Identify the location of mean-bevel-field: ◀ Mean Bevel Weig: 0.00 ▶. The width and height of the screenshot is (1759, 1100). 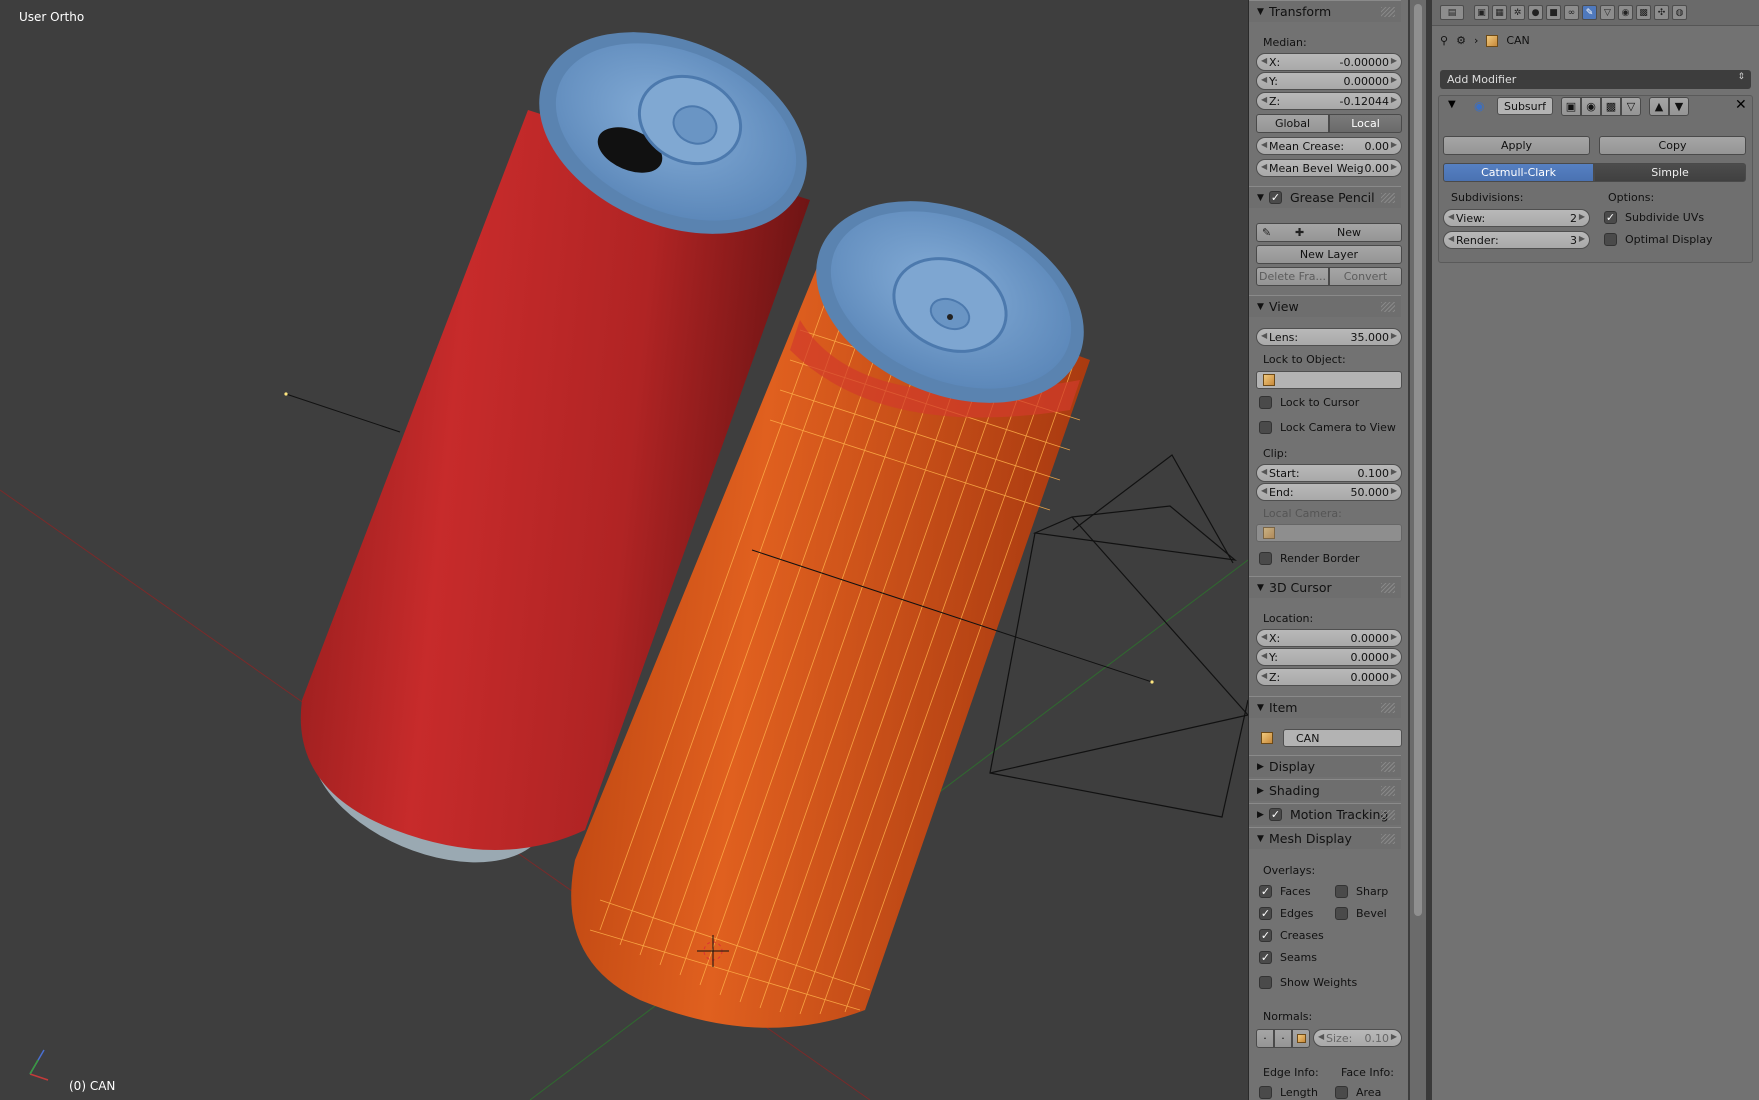
(1329, 168).